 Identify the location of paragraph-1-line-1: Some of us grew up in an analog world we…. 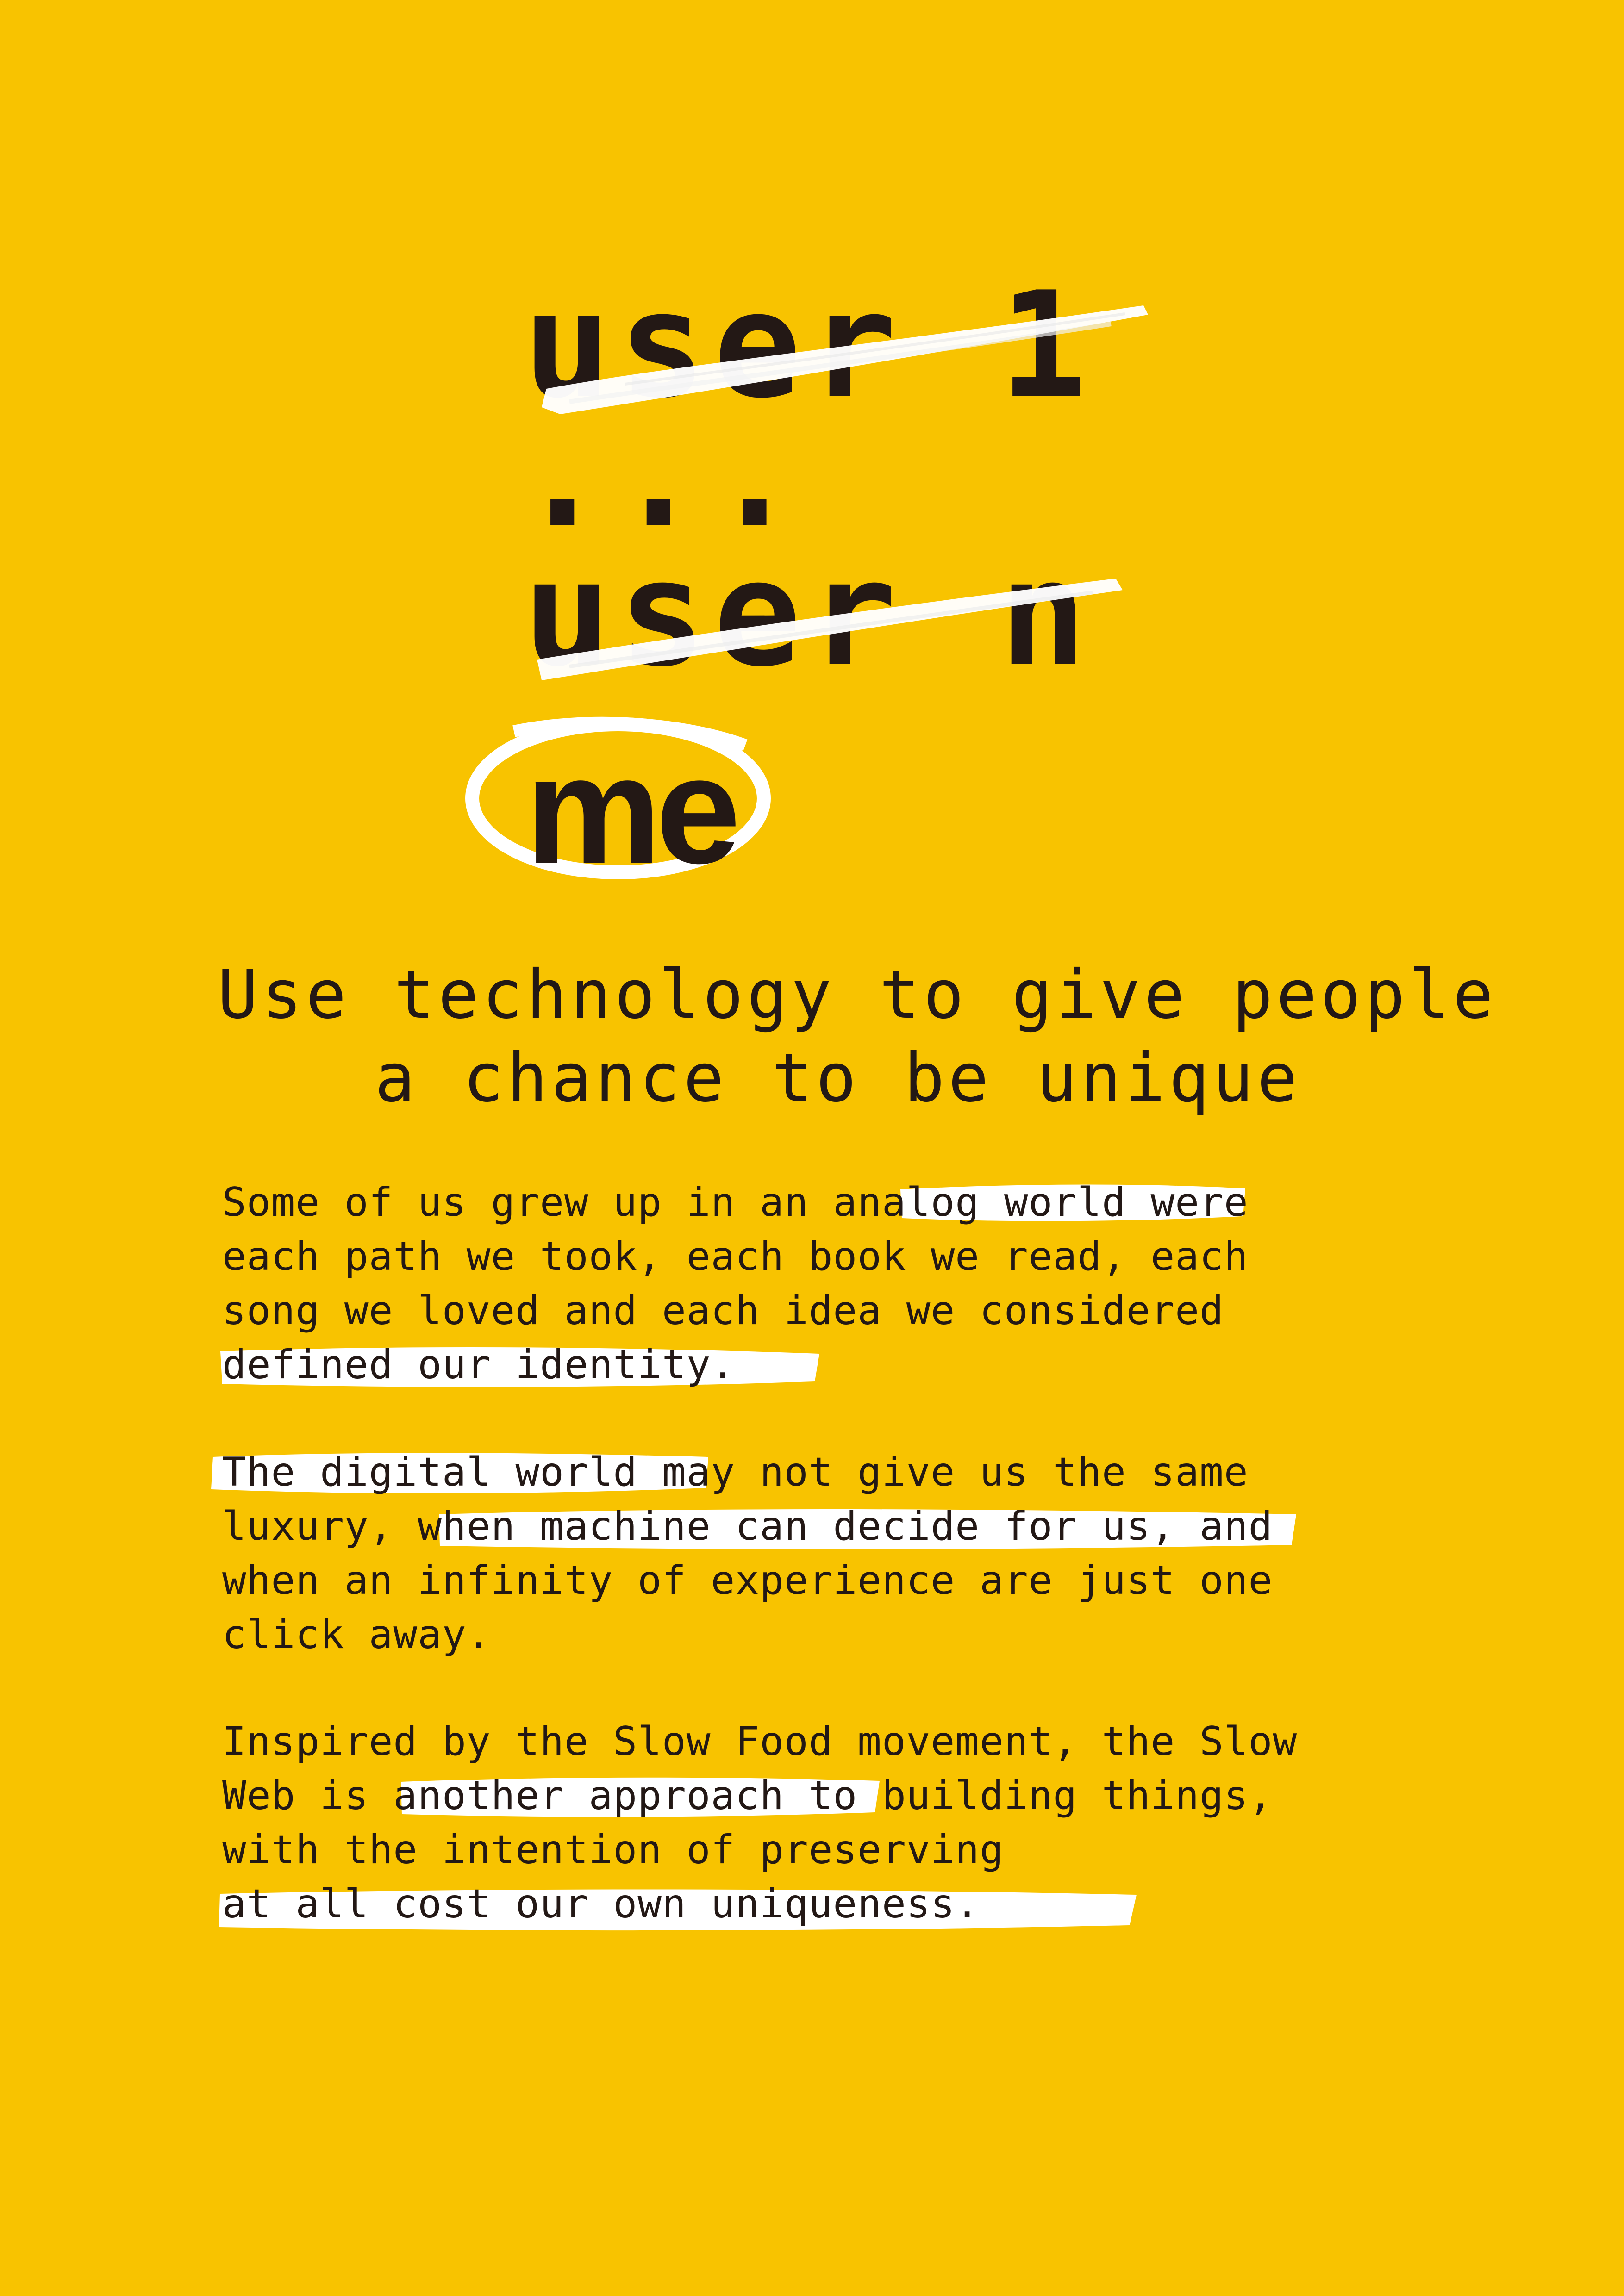
(735, 1202).